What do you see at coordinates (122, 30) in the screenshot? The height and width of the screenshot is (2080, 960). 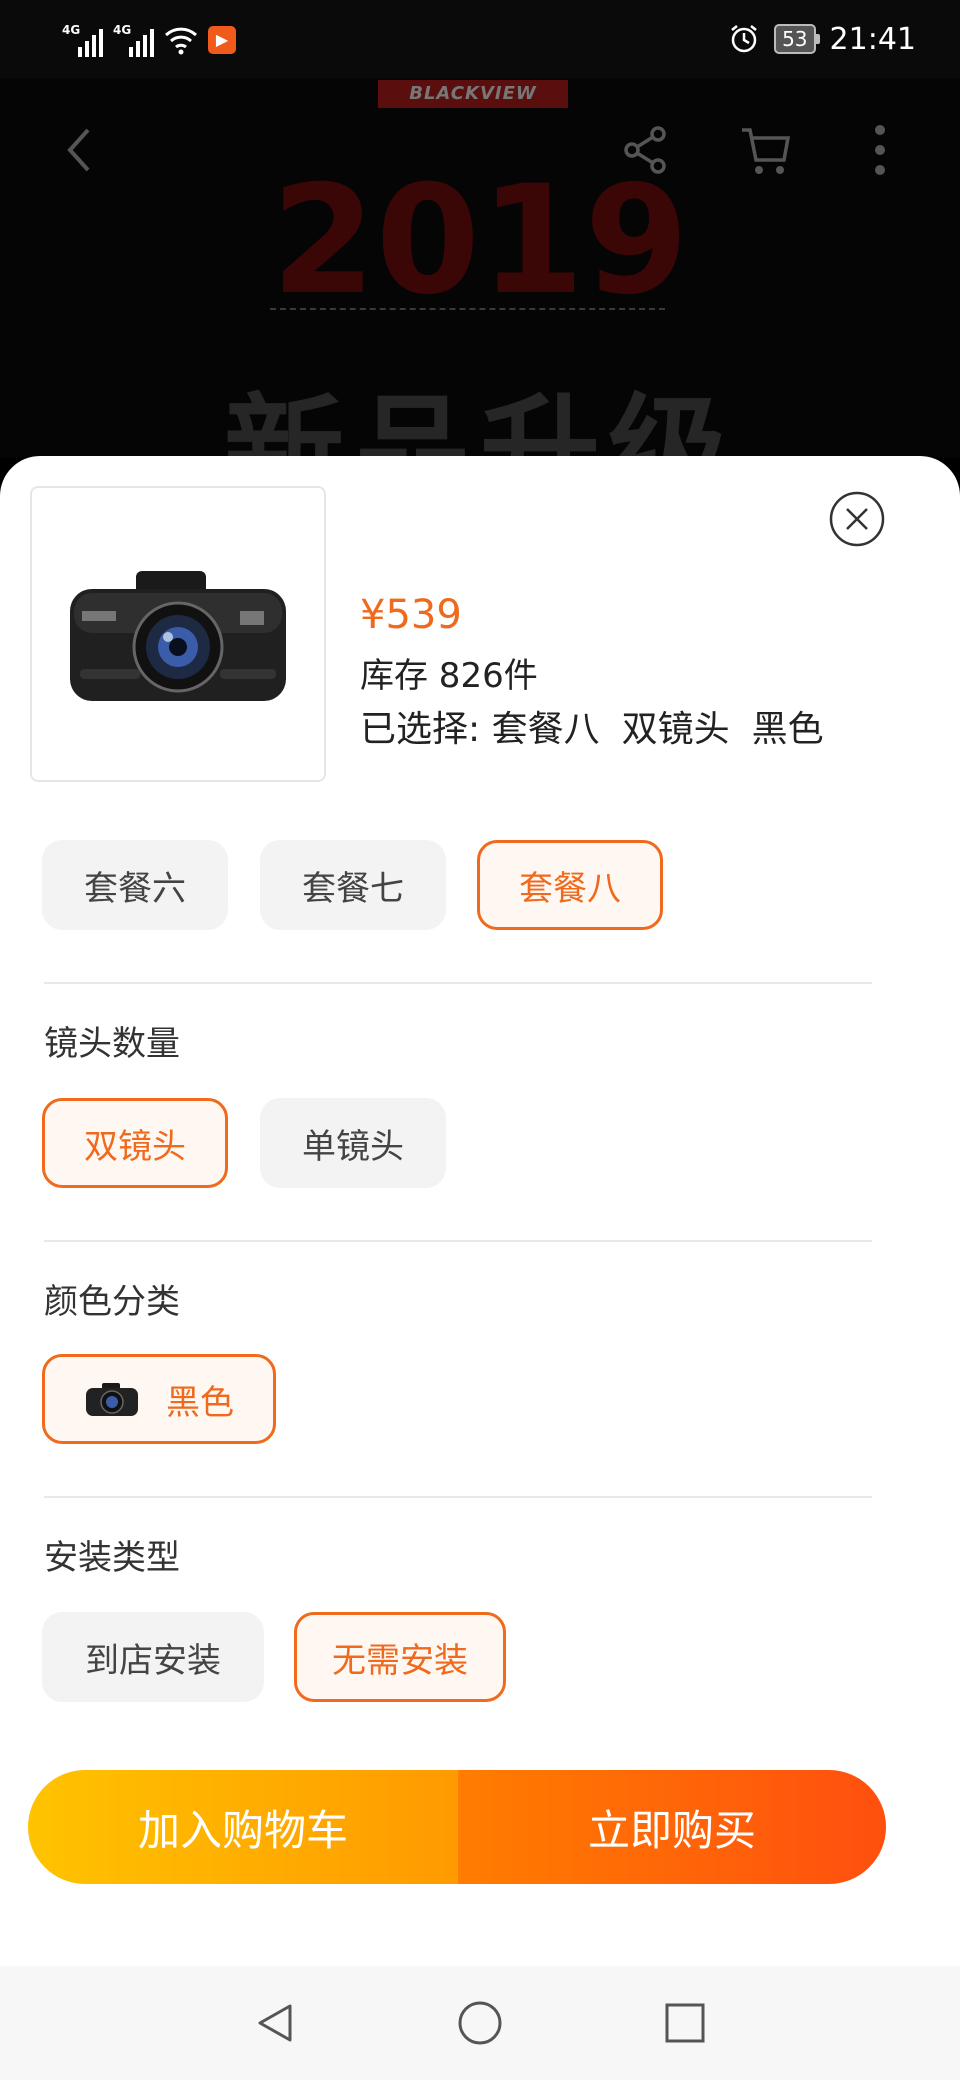 I see `network-type-2: 4G` at bounding box center [122, 30].